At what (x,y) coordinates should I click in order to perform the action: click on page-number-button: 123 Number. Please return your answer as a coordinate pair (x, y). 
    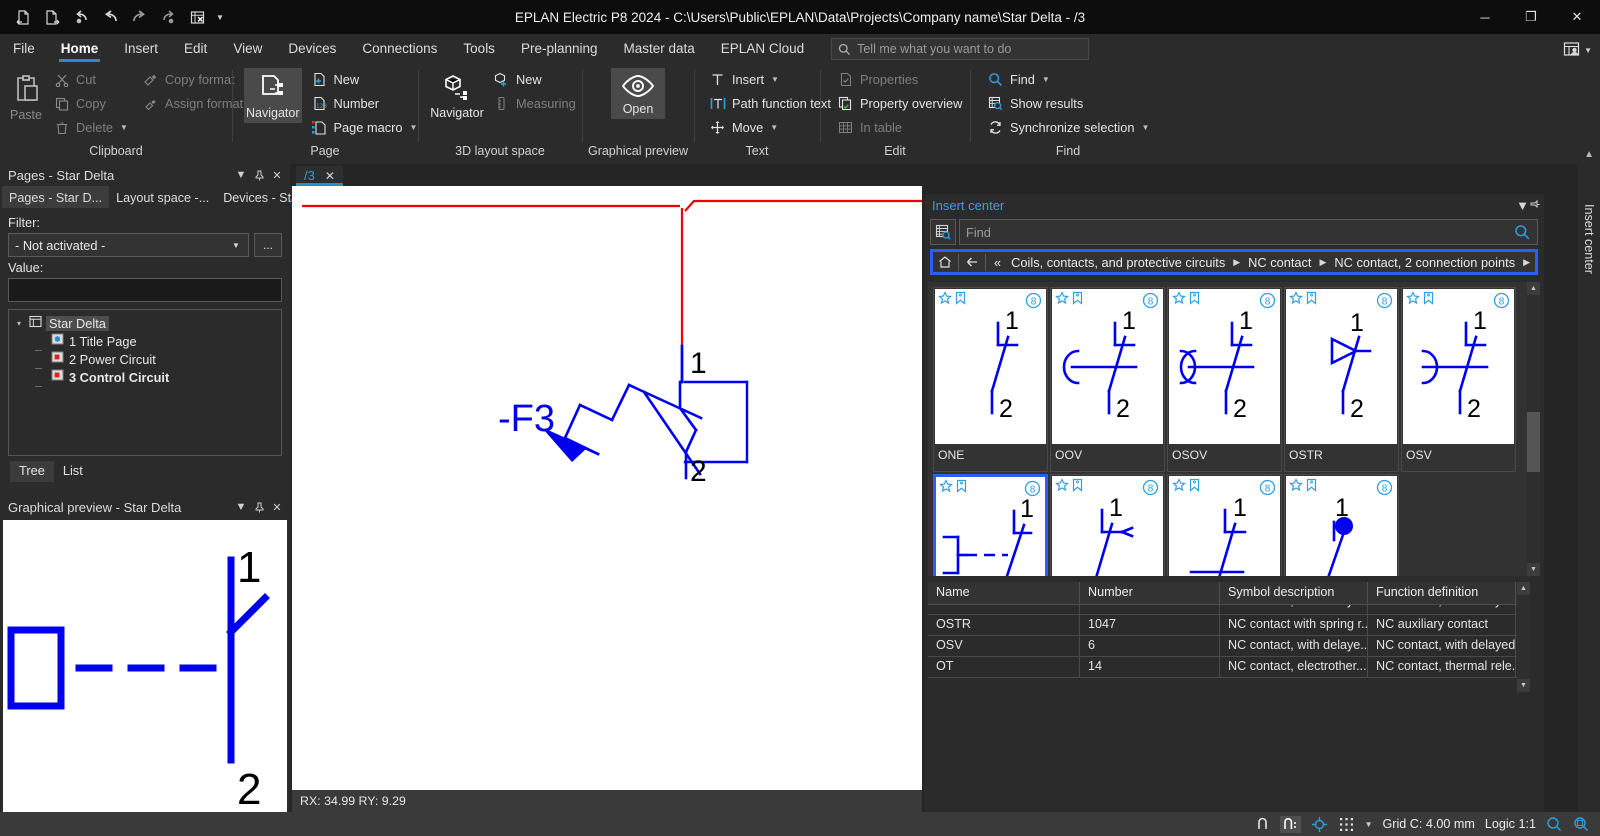
    Looking at the image, I should click on (364, 103).